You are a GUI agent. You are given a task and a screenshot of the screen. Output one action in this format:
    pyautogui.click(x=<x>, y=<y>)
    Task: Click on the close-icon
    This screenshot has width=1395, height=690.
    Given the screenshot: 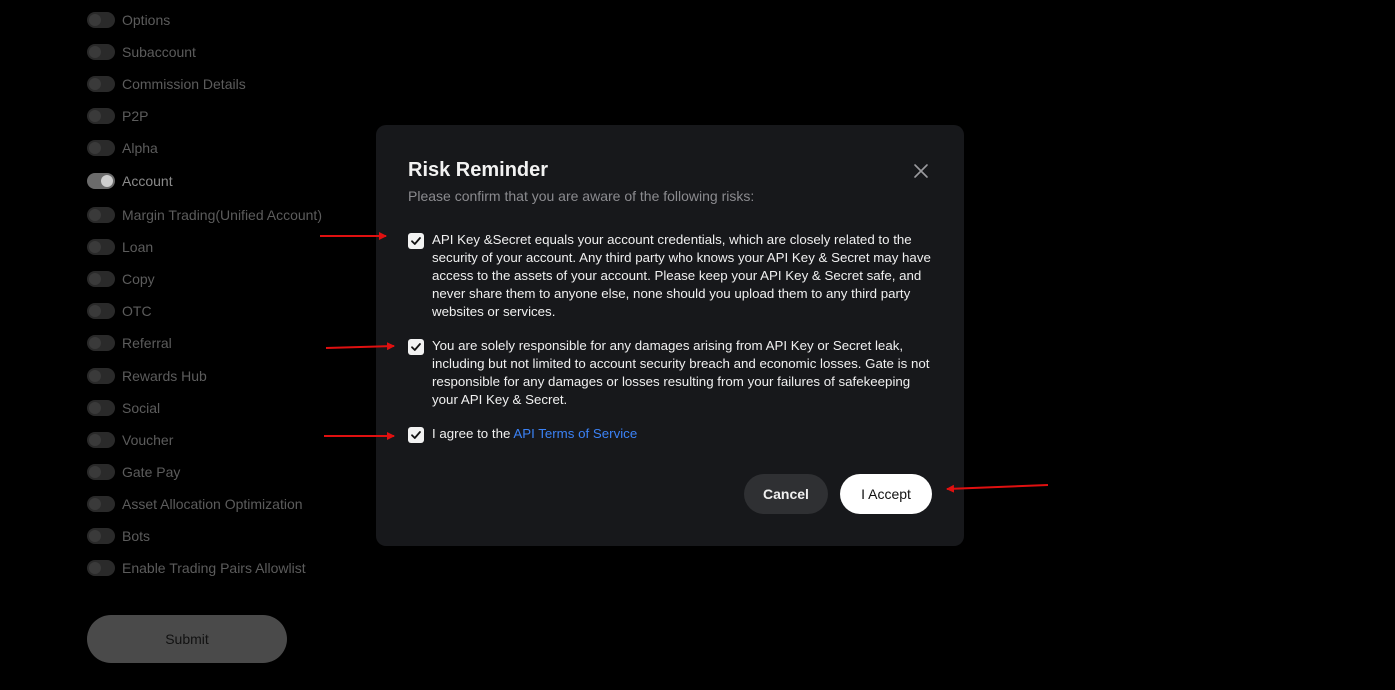 What is the action you would take?
    pyautogui.click(x=921, y=171)
    